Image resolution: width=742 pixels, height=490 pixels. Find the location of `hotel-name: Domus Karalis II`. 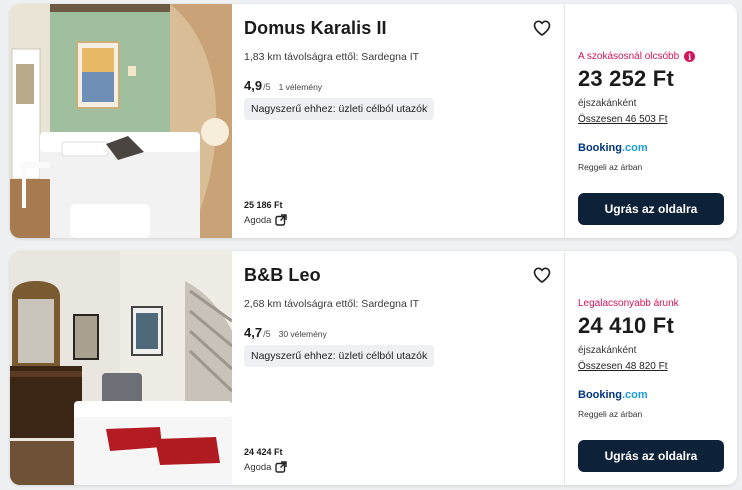

hotel-name: Domus Karalis II is located at coordinates (398, 29).